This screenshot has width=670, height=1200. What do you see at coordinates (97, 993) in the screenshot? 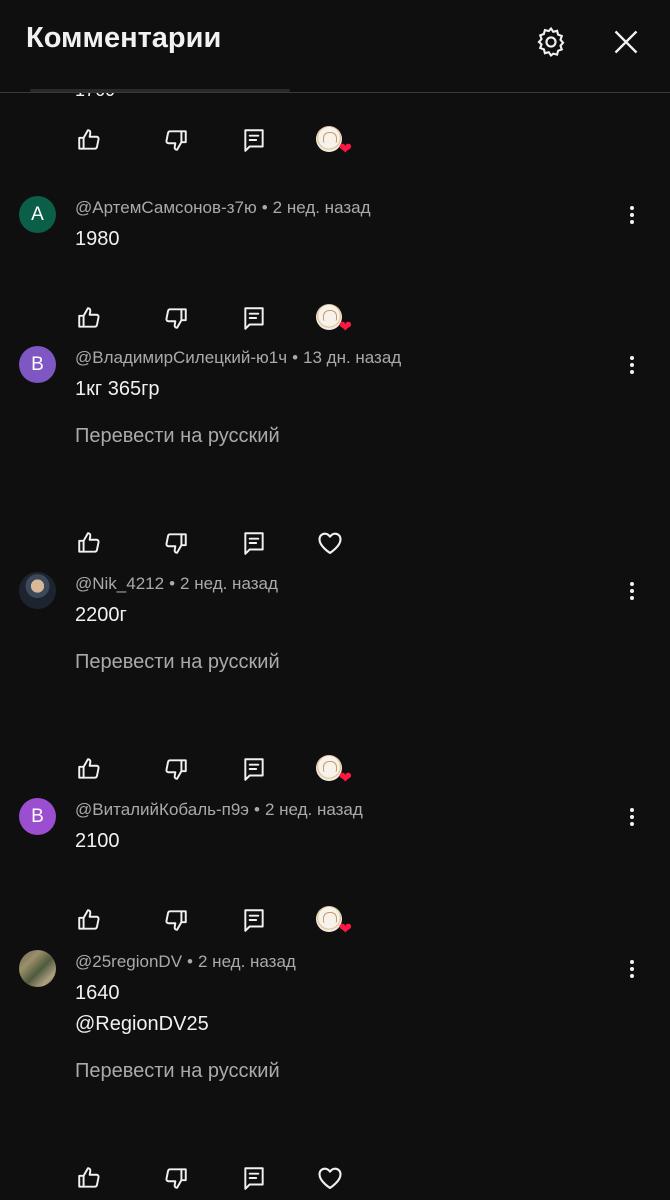
I see `comment-text: 1640` at bounding box center [97, 993].